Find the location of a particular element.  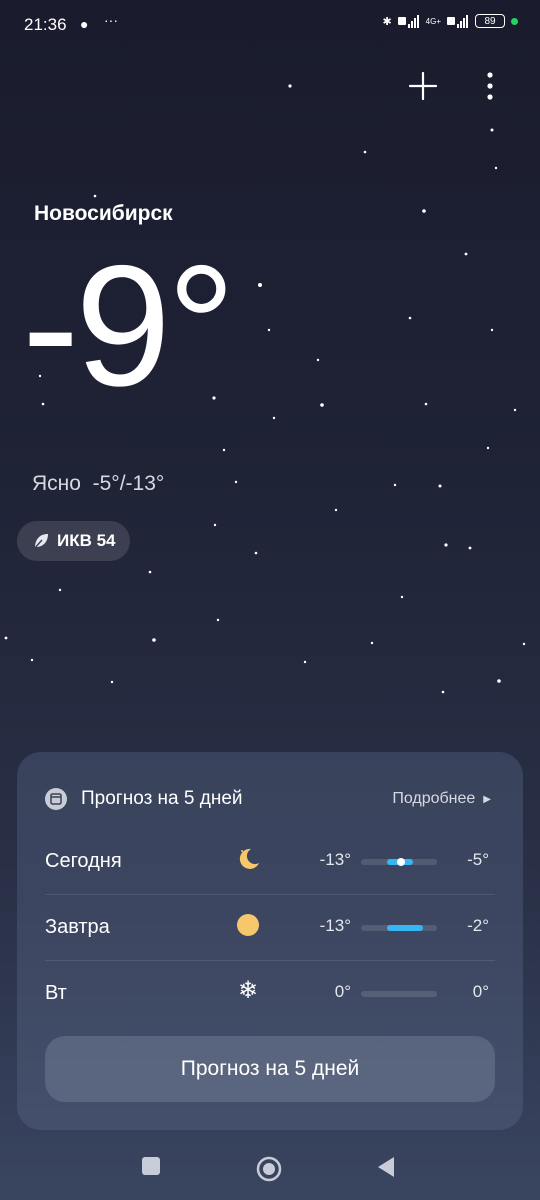

forecast-row-tuesday: Вт ❄ 0° 0° is located at coordinates (270, 993).